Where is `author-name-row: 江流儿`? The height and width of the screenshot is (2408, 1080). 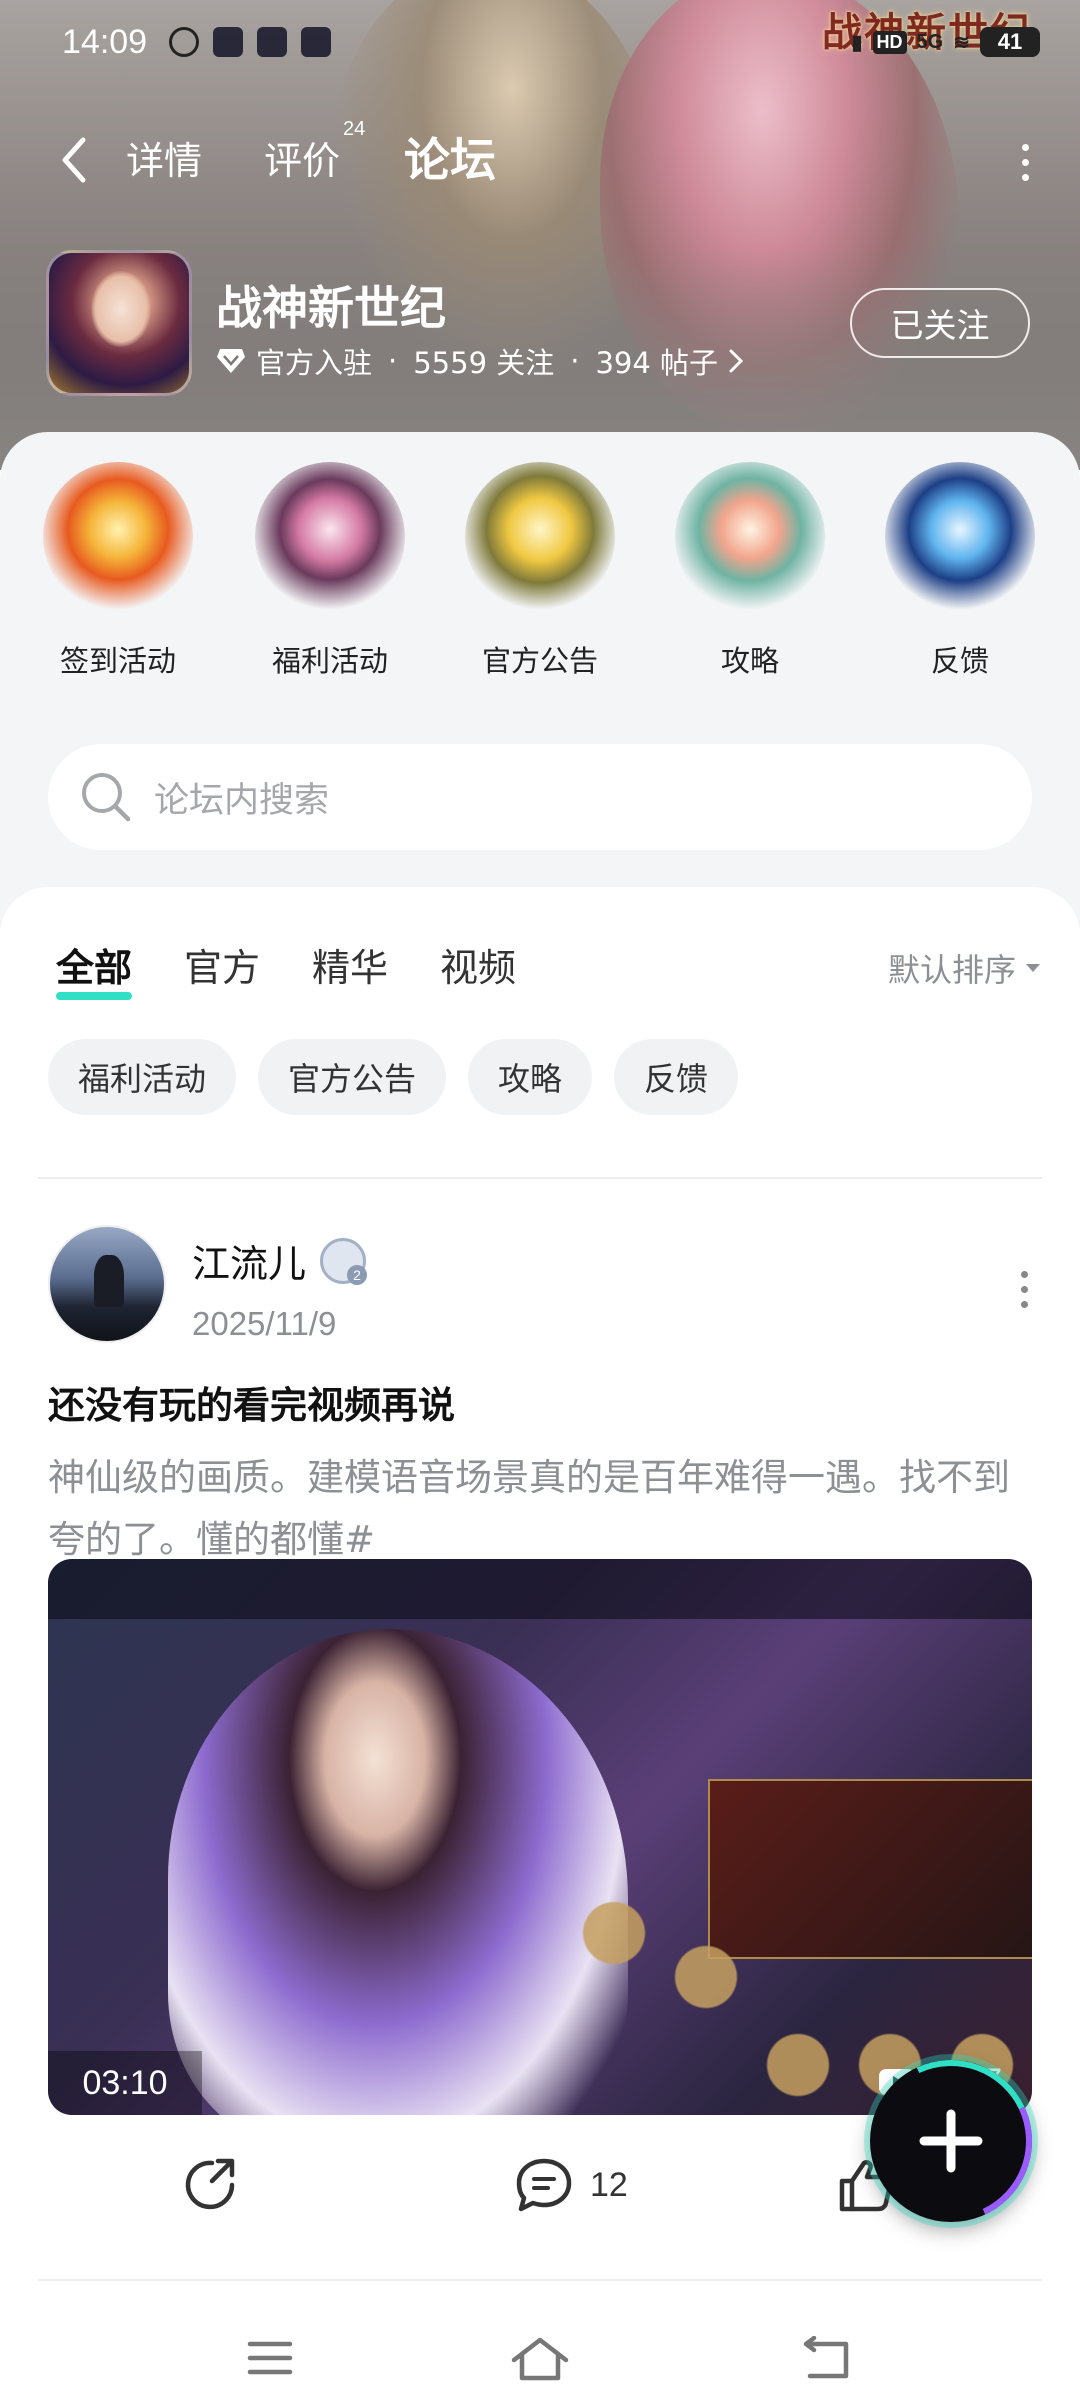
author-name-row: 江流儿 is located at coordinates (280, 1260).